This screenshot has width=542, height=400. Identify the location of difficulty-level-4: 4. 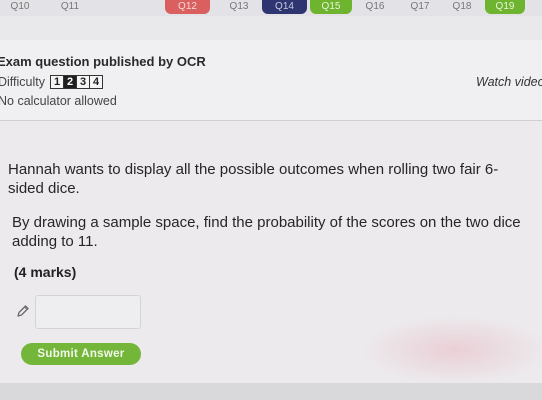
(96, 82).